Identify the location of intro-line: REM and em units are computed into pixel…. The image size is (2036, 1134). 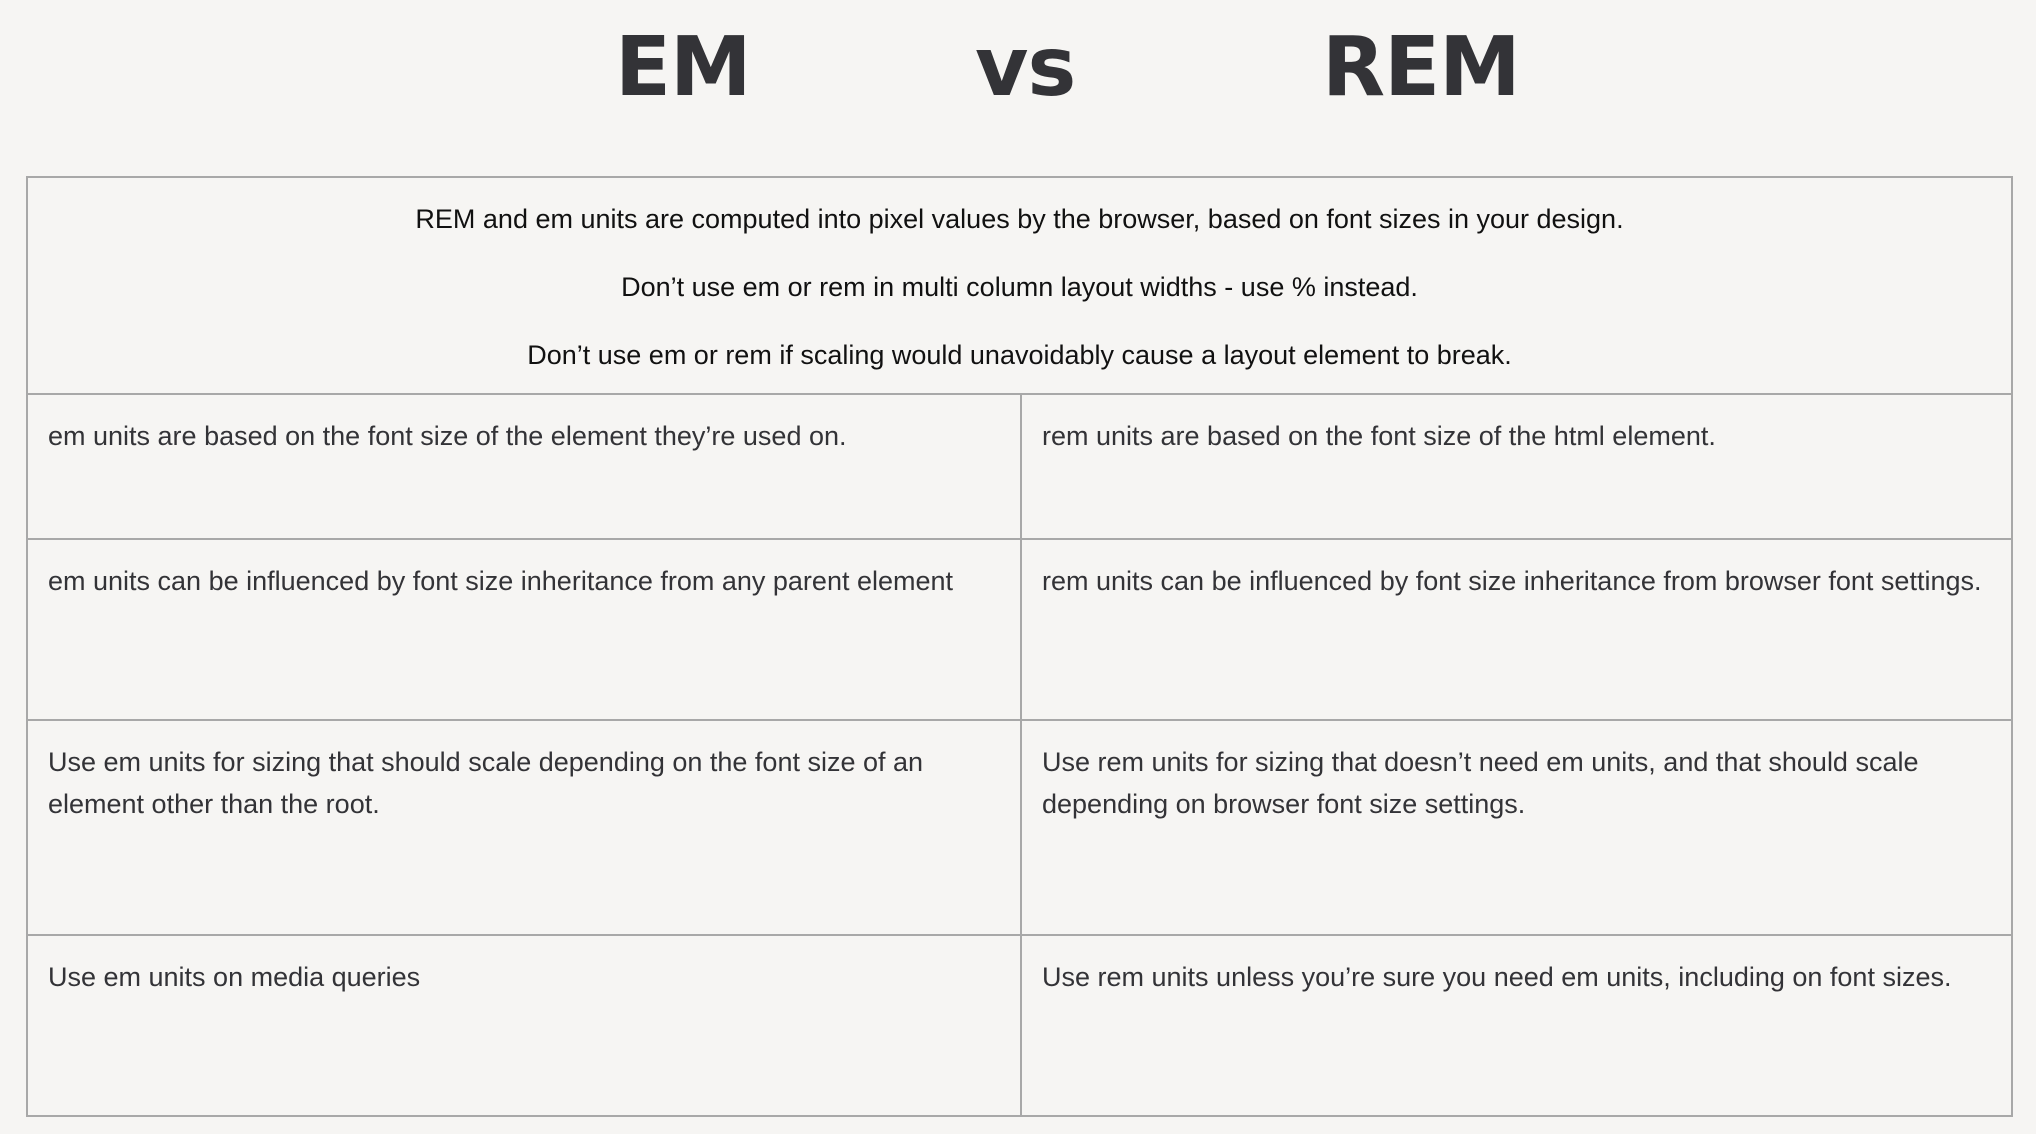
(1019, 219).